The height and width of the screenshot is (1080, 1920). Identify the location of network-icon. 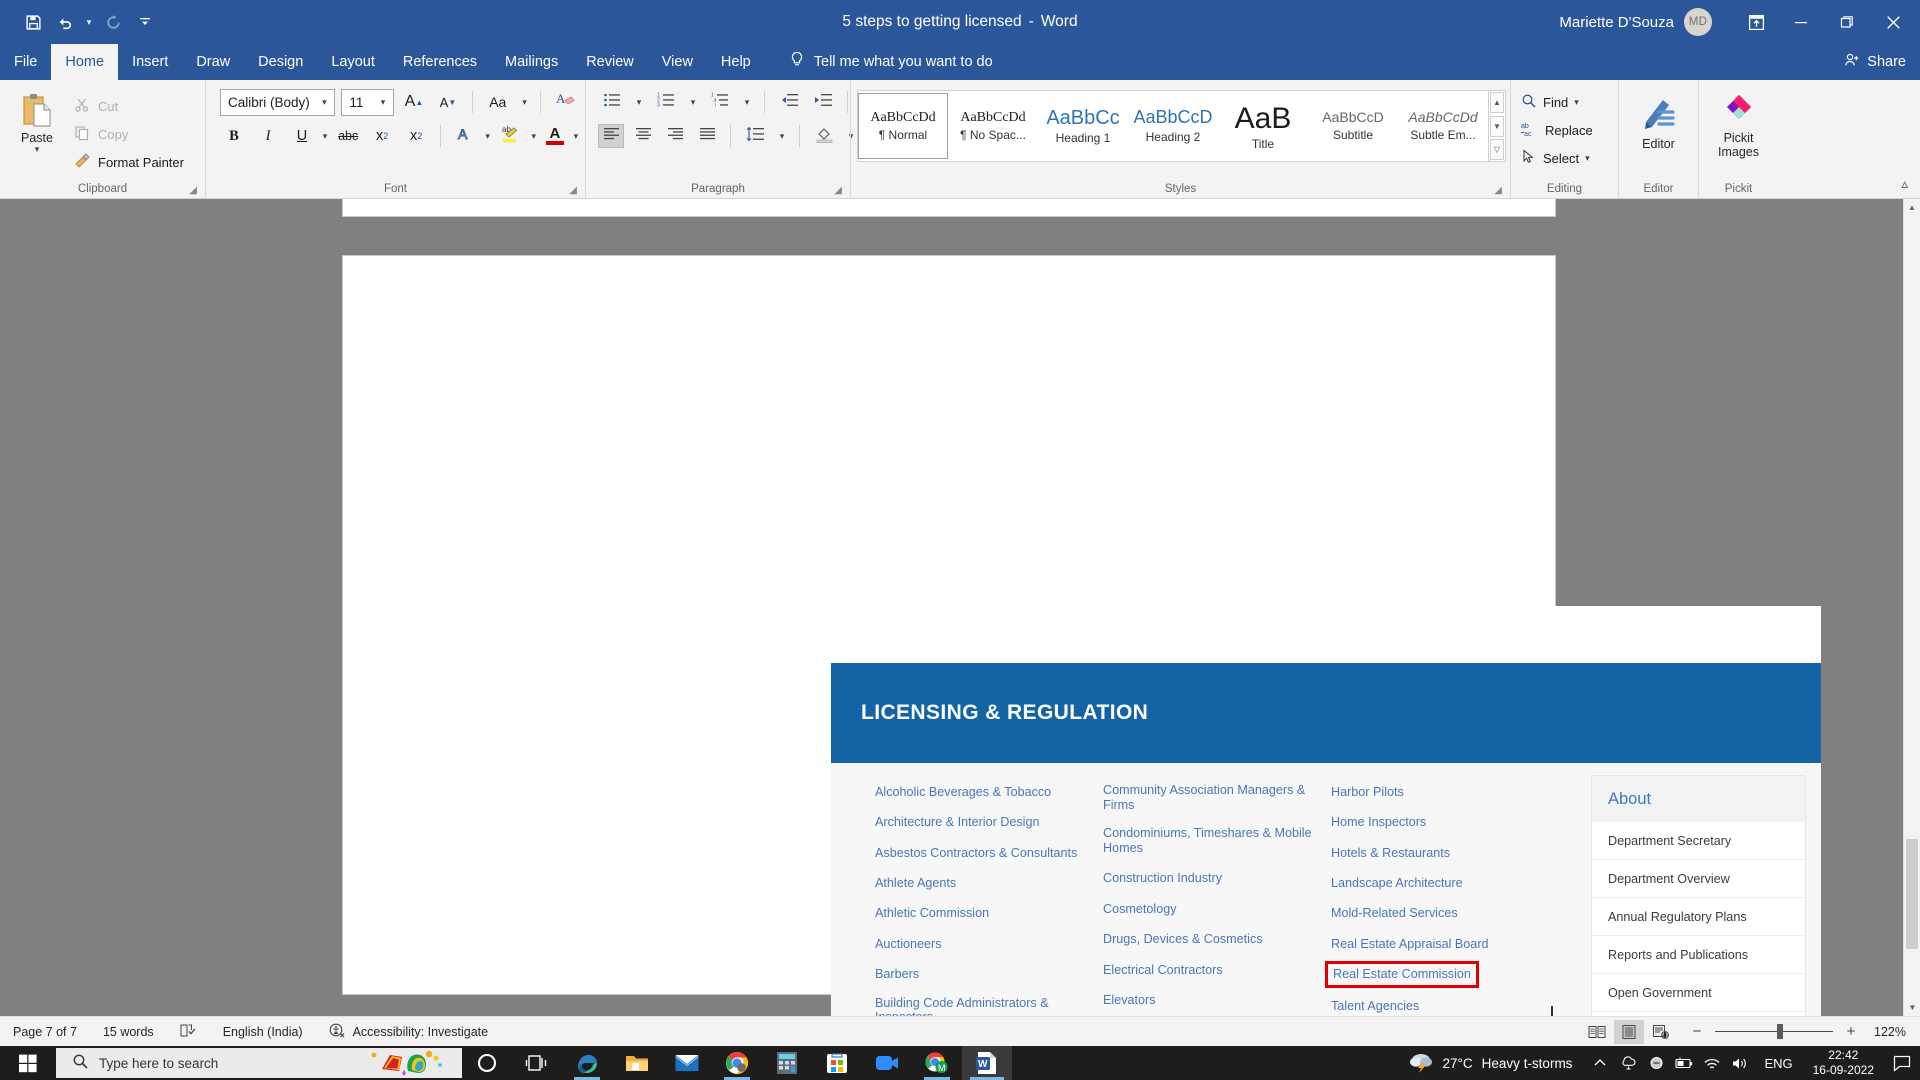
(1712, 1063).